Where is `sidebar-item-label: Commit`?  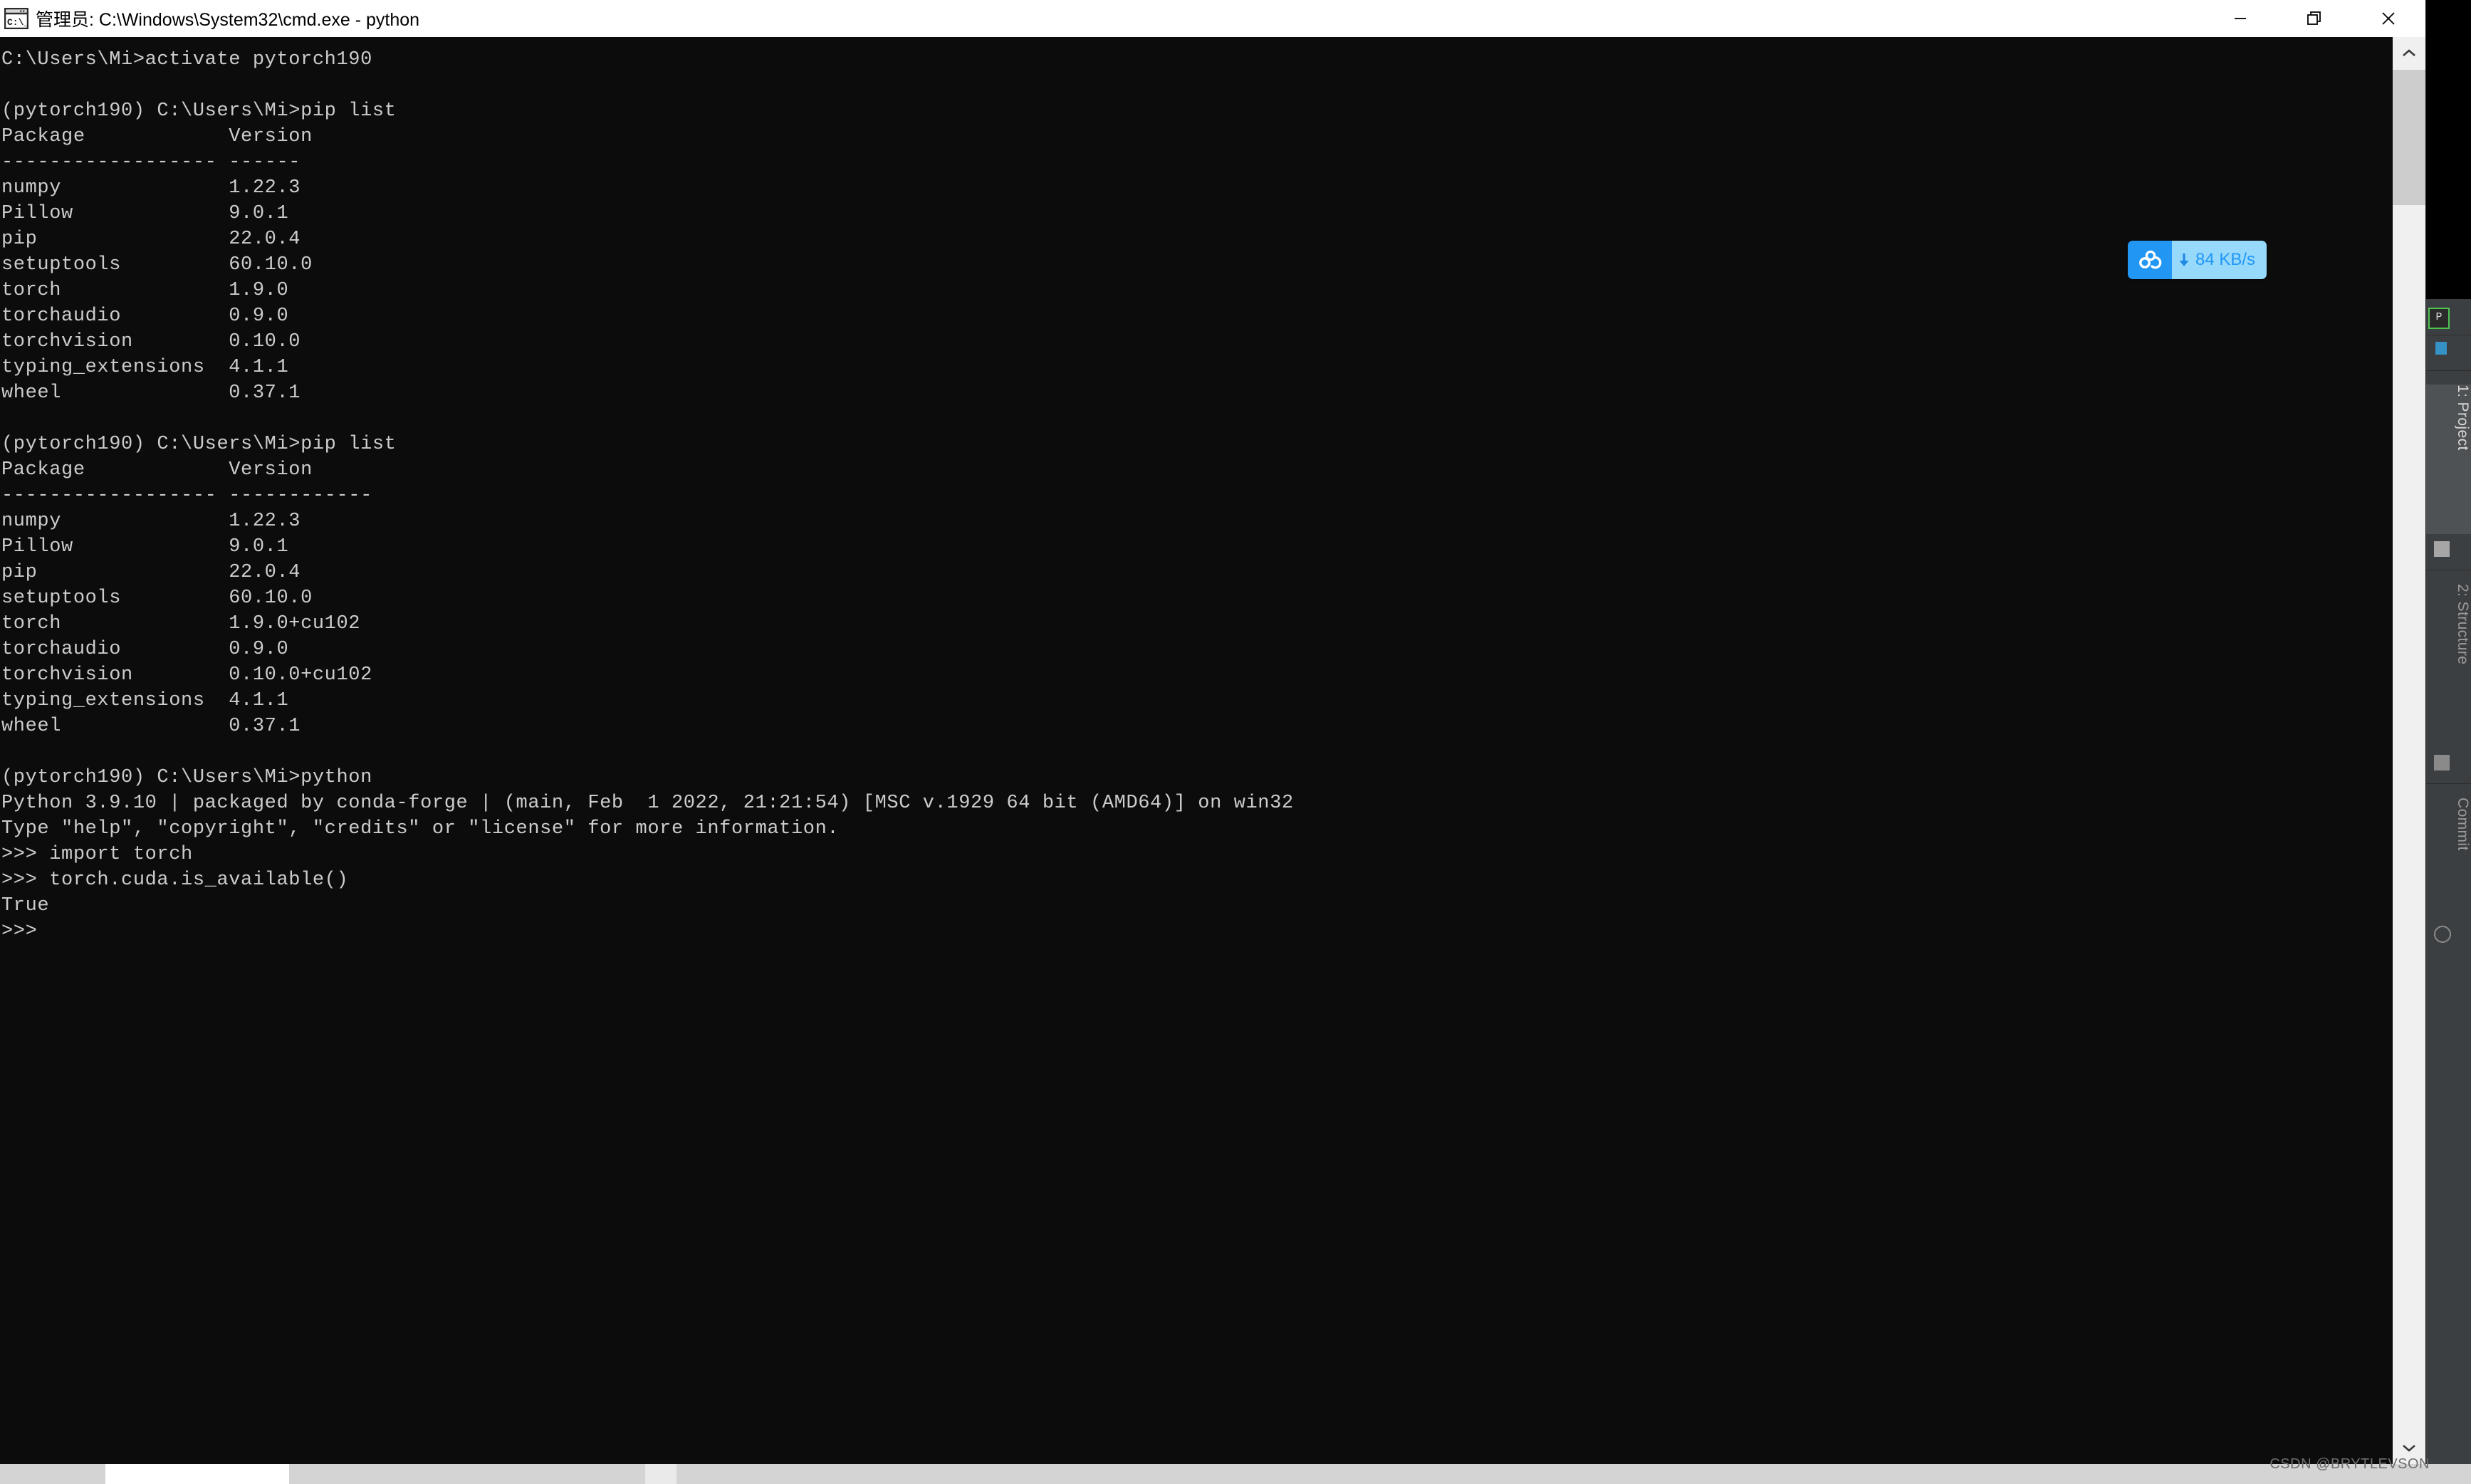
sidebar-item-label: Commit is located at coordinates (2463, 824).